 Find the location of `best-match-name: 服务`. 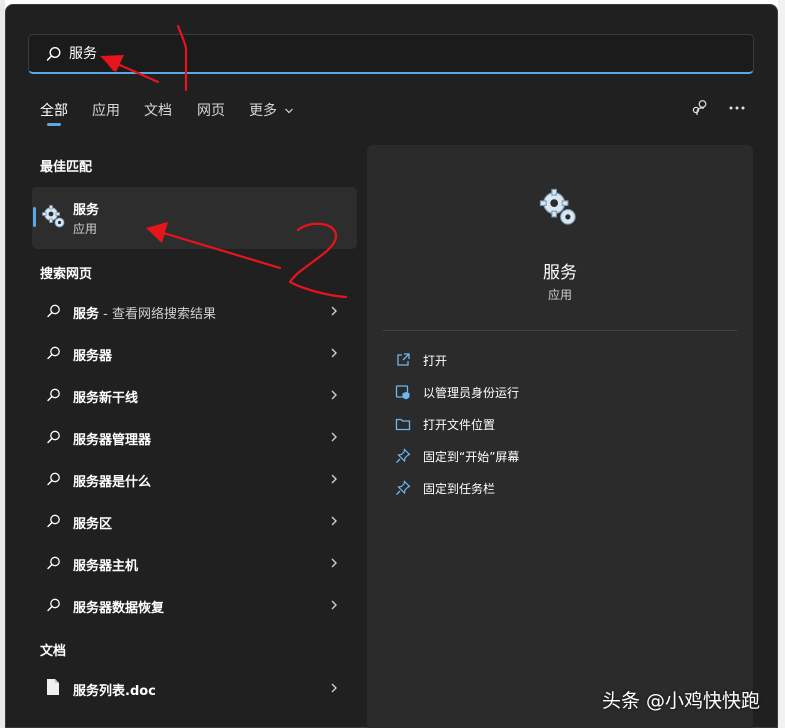

best-match-name: 服务 is located at coordinates (86, 210).